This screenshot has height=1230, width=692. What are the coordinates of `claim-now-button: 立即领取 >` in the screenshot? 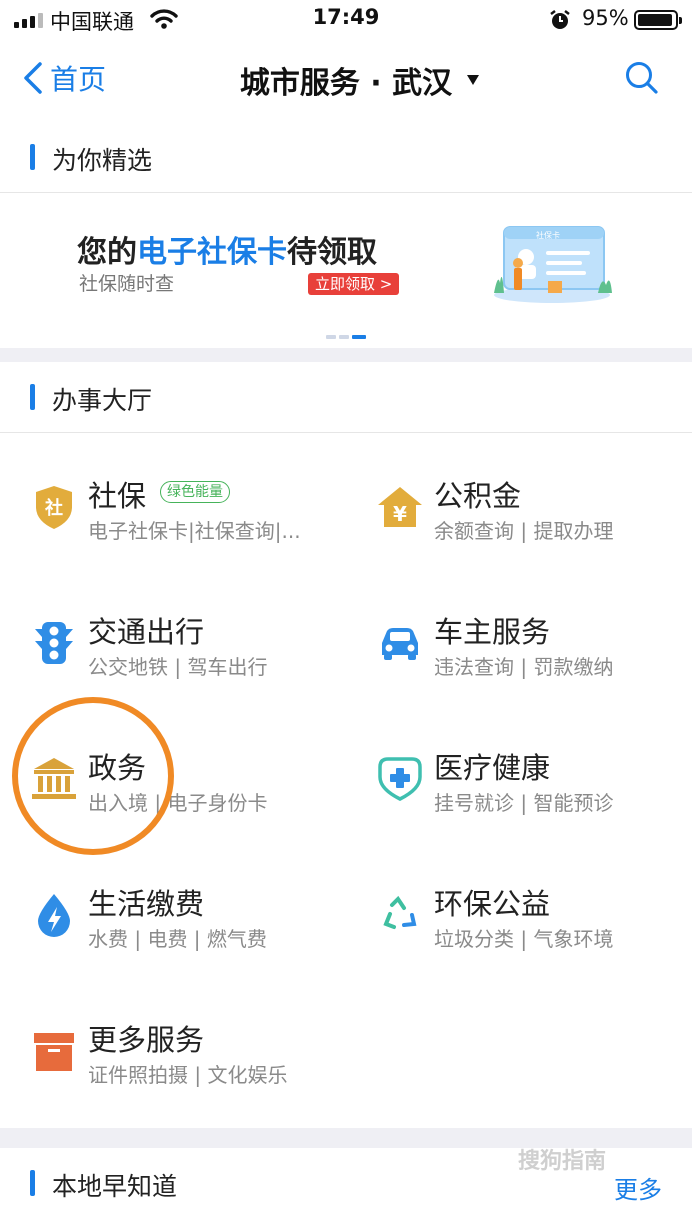 It's located at (354, 284).